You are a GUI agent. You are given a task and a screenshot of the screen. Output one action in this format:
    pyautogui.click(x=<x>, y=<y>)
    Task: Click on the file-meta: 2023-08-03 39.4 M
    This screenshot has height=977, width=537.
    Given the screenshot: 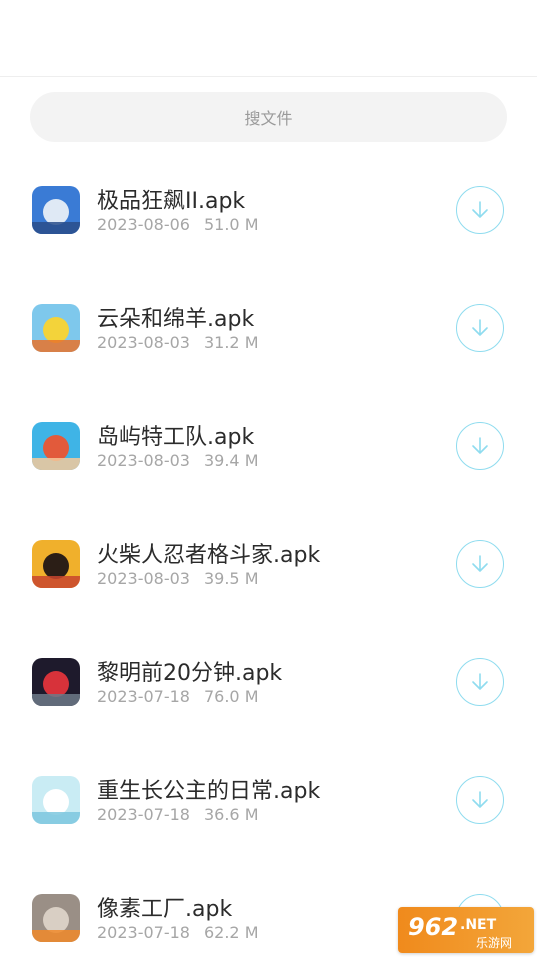 What is the action you would take?
    pyautogui.click(x=178, y=460)
    